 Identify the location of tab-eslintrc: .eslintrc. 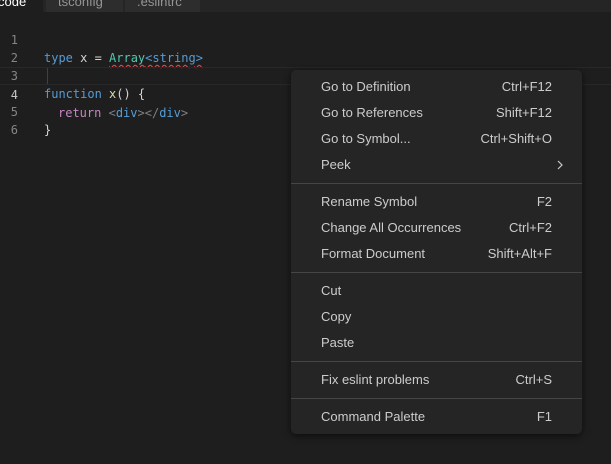
(163, 6).